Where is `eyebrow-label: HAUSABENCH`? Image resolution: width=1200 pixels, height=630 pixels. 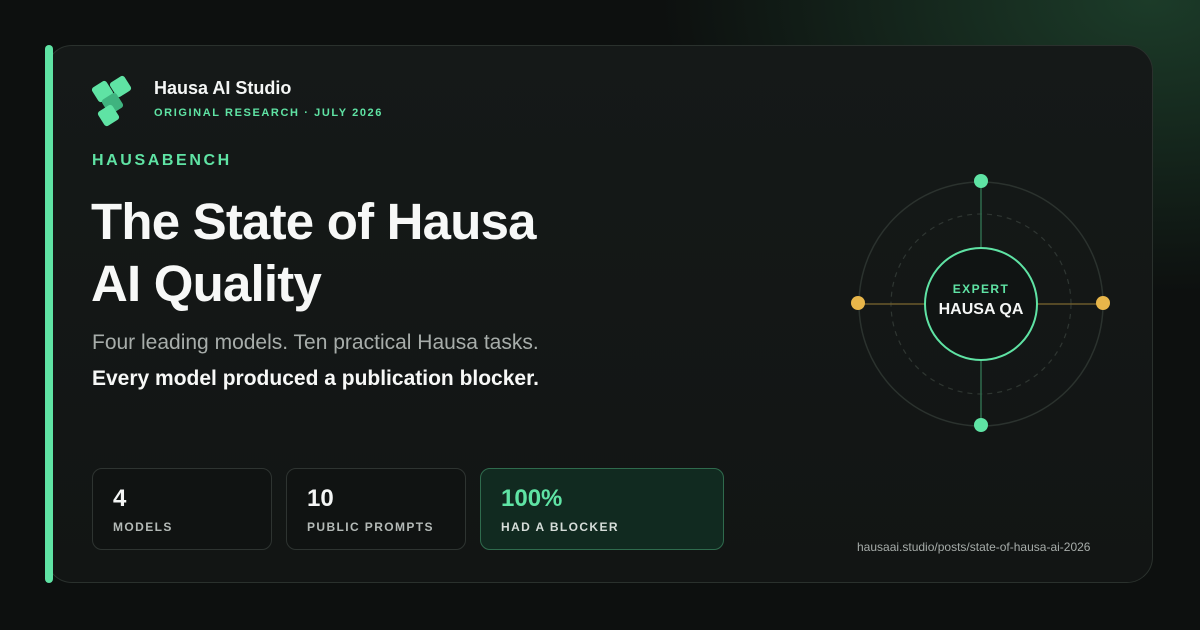
eyebrow-label: HAUSABENCH is located at coordinates (162, 160).